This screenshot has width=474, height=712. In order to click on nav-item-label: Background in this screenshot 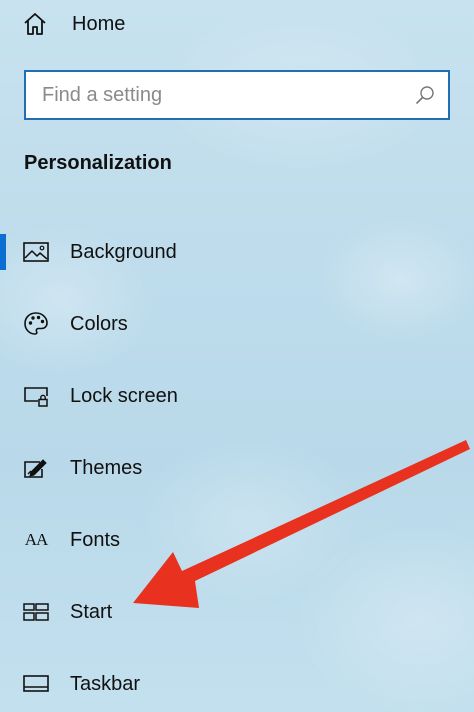, I will do `click(123, 251)`.